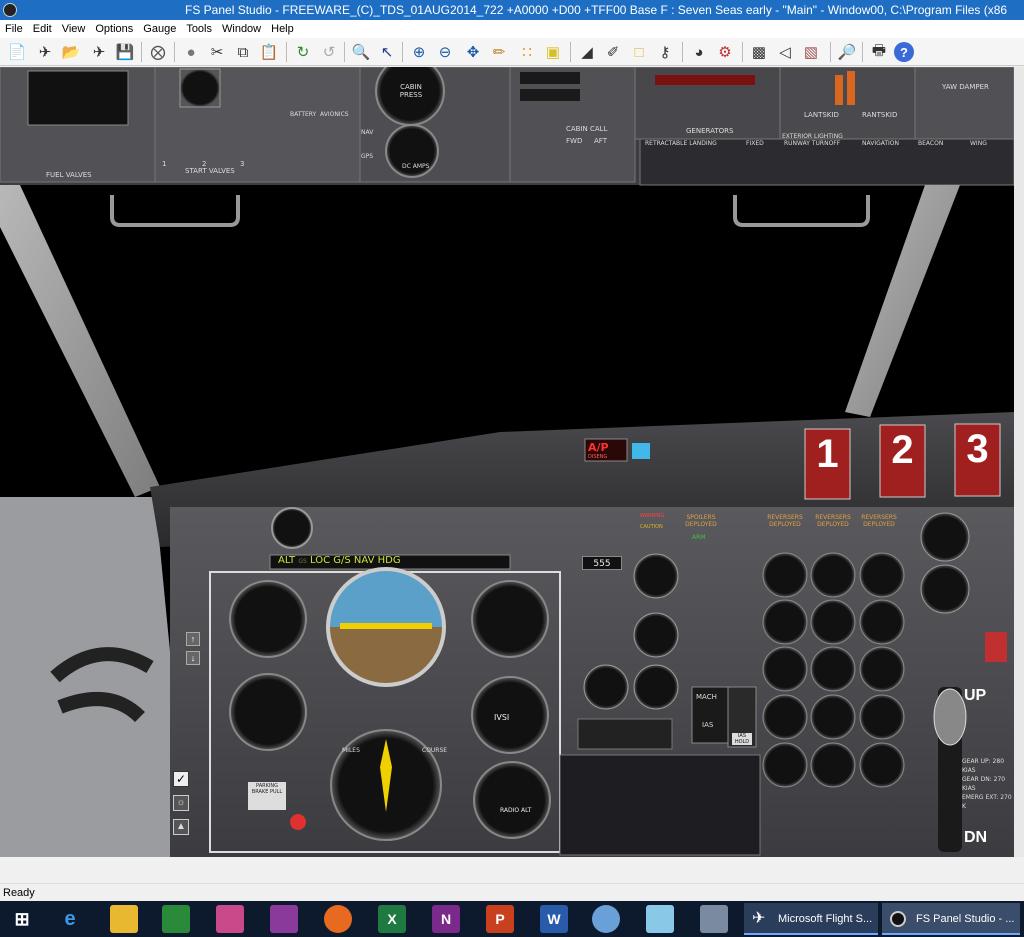 The width and height of the screenshot is (1024, 937). What do you see at coordinates (392, 919) in the screenshot?
I see `excel-icon: X` at bounding box center [392, 919].